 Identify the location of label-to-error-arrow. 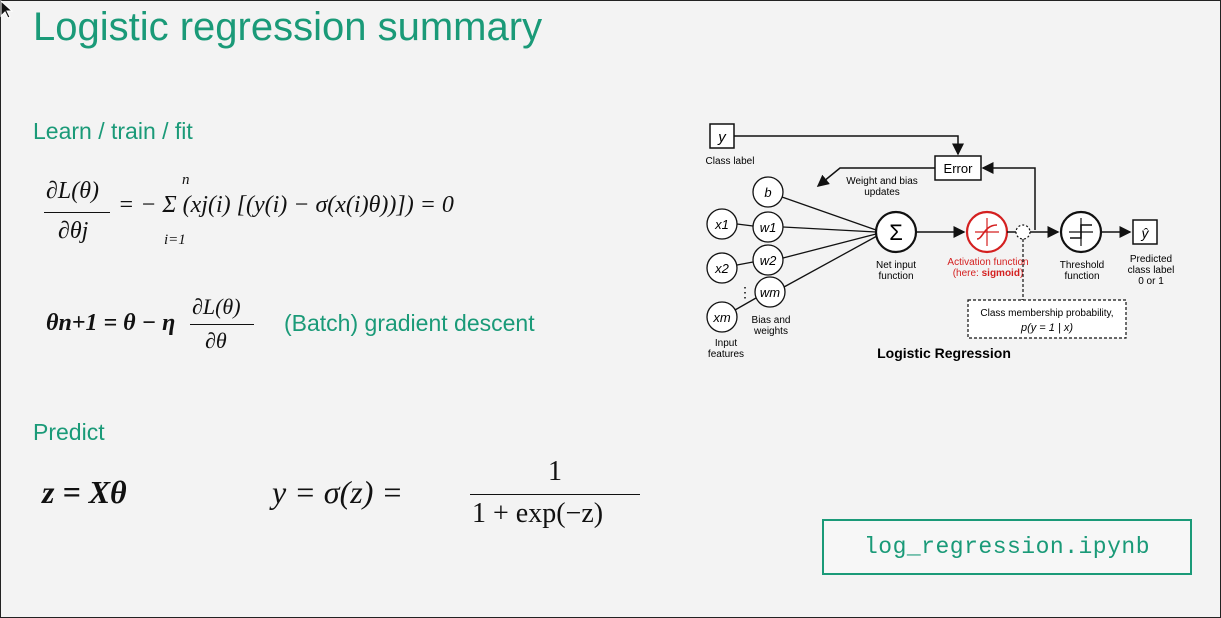
(849, 145).